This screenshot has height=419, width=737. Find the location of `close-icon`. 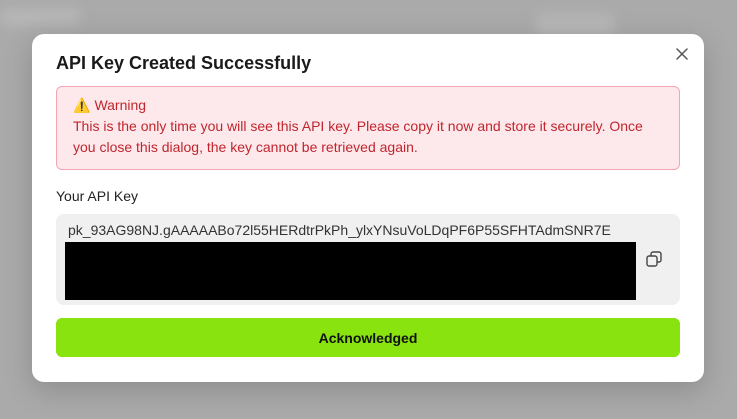

close-icon is located at coordinates (682, 54).